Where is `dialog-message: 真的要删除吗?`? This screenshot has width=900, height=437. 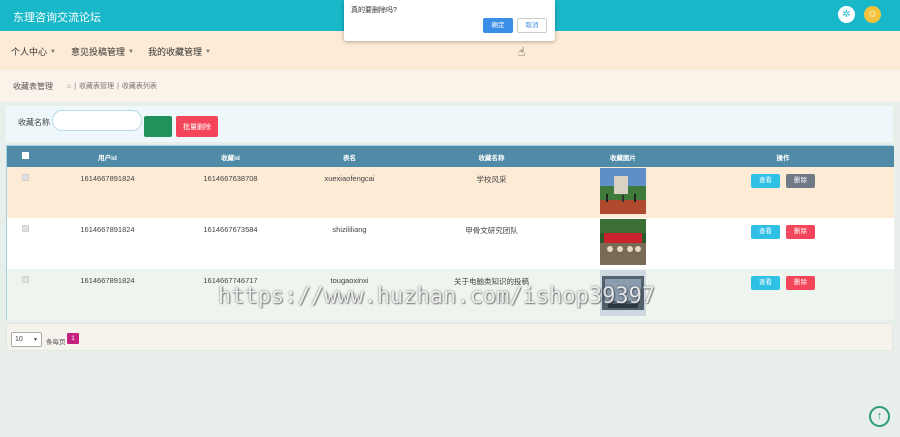
dialog-message: 真的要删除吗? is located at coordinates (374, 10).